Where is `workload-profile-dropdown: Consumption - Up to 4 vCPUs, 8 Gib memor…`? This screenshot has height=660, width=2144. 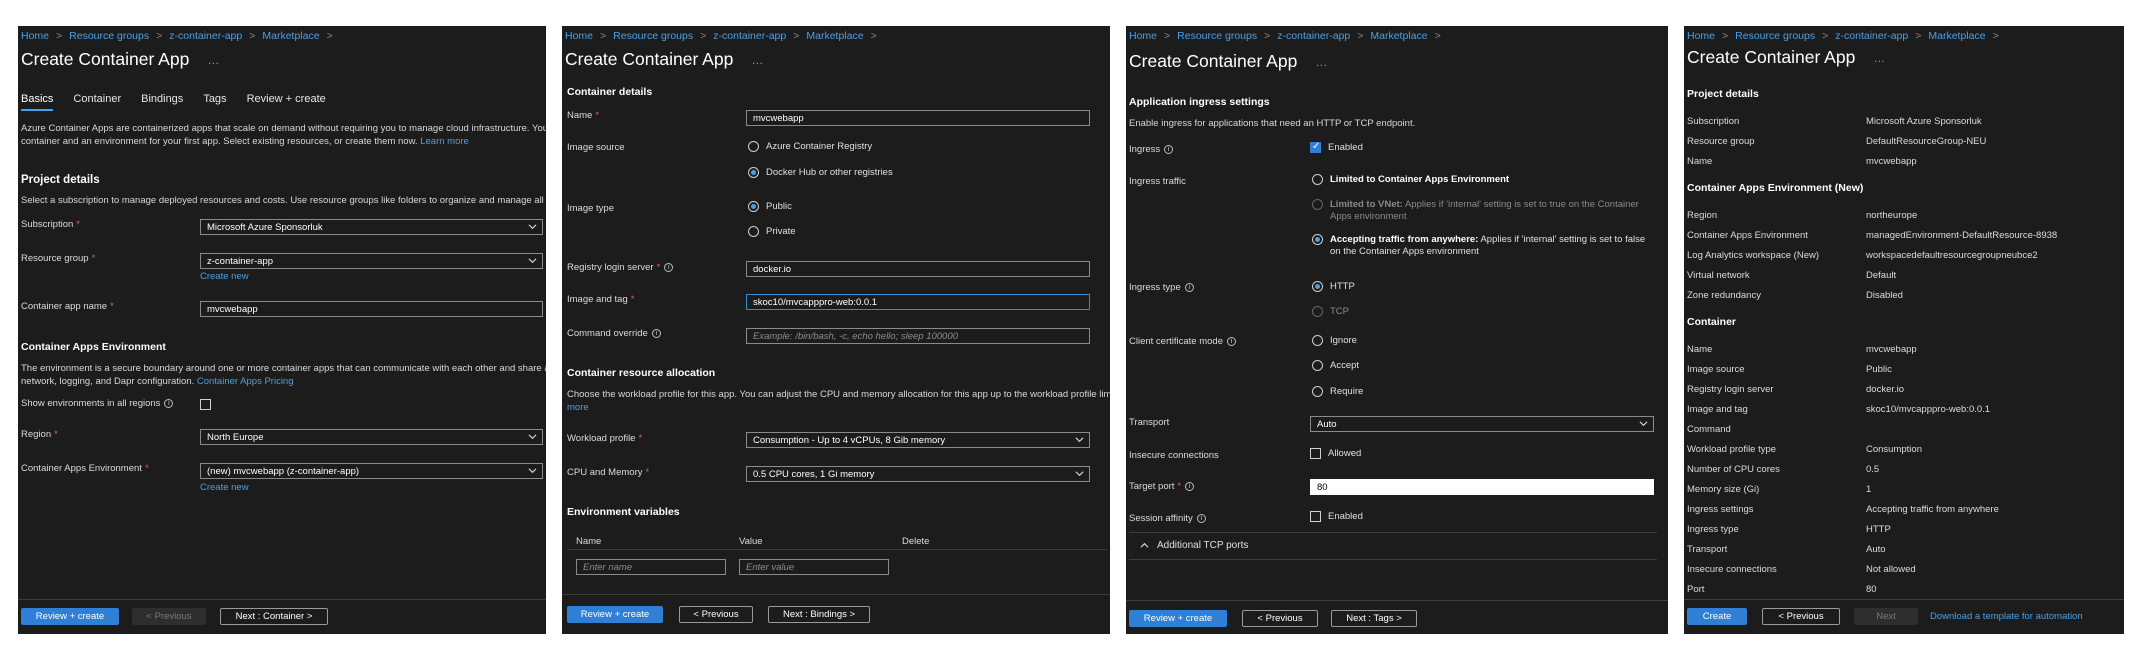 workload-profile-dropdown: Consumption - Up to 4 vCPUs, 8 Gib memor… is located at coordinates (918, 440).